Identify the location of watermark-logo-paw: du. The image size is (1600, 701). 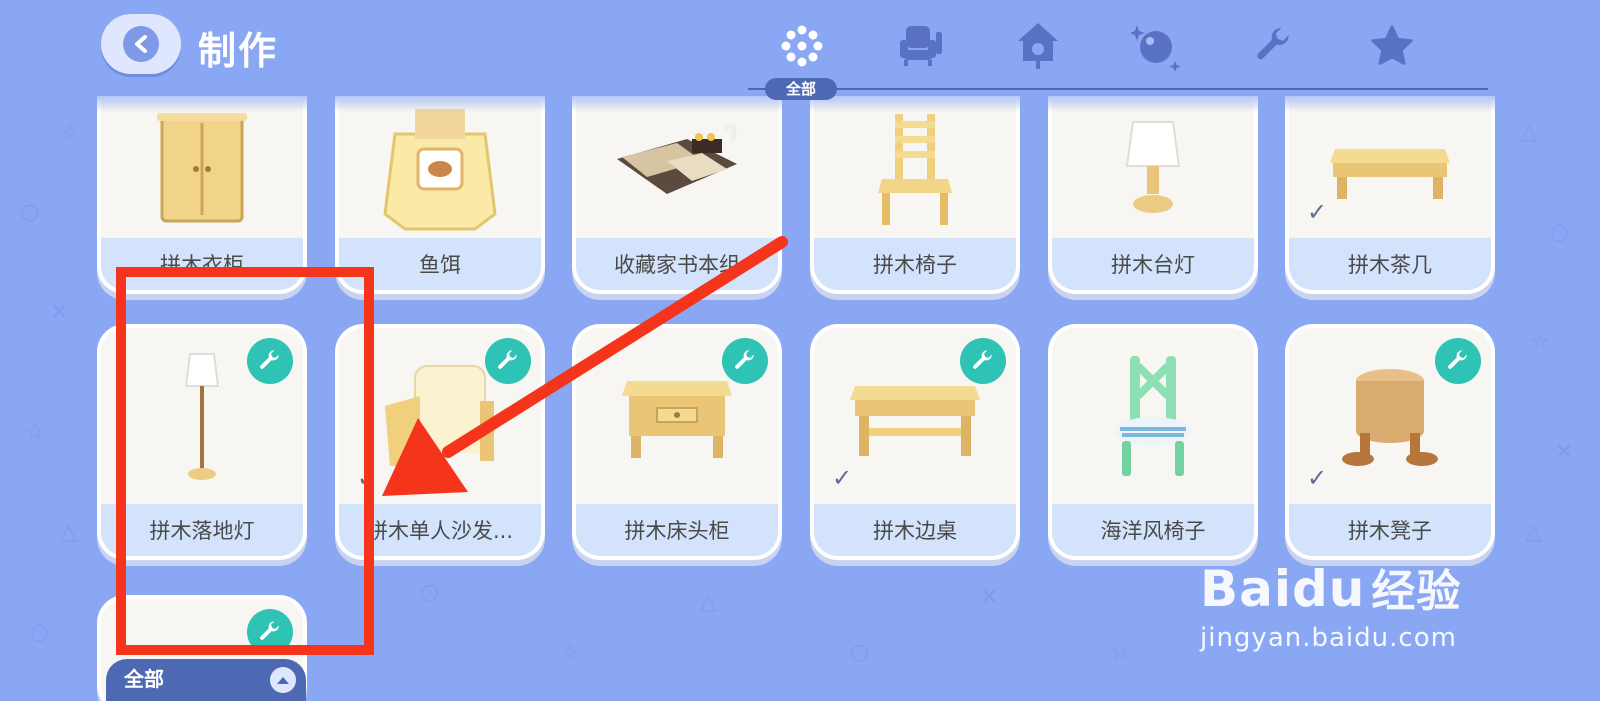
(1329, 589).